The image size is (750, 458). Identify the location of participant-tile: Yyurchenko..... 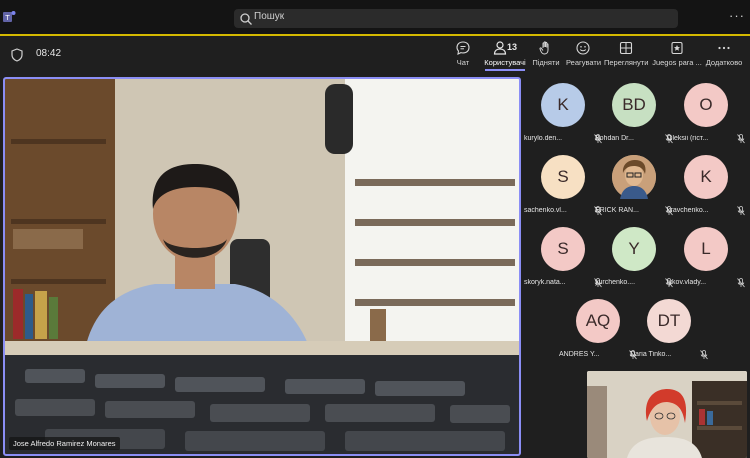
(634, 257).